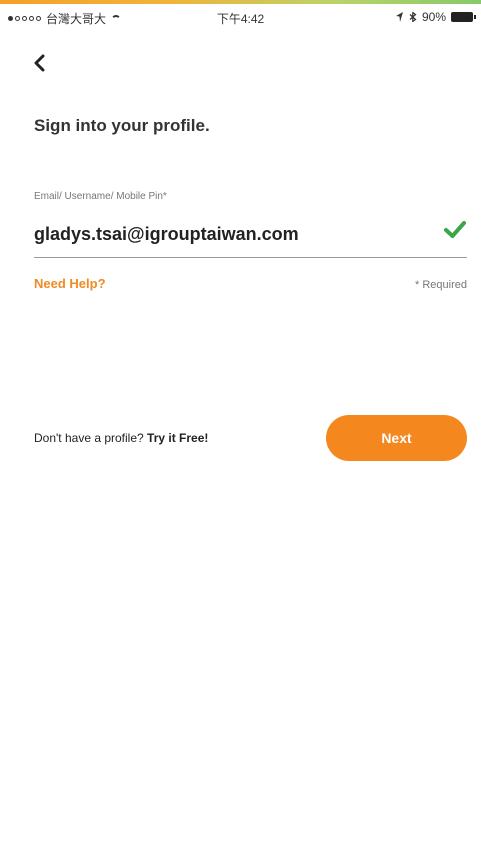 Image resolution: width=481 pixels, height=866 pixels. What do you see at coordinates (413, 17) in the screenshot?
I see `bluetooth-icon` at bounding box center [413, 17].